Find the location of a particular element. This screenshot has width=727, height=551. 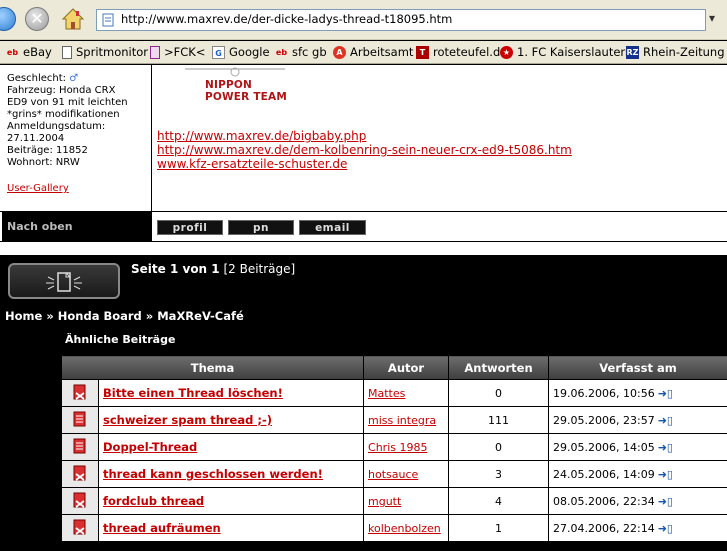

bookmark-rhein-zeitung: RZ Rhein-Zeitung is located at coordinates (675, 52).